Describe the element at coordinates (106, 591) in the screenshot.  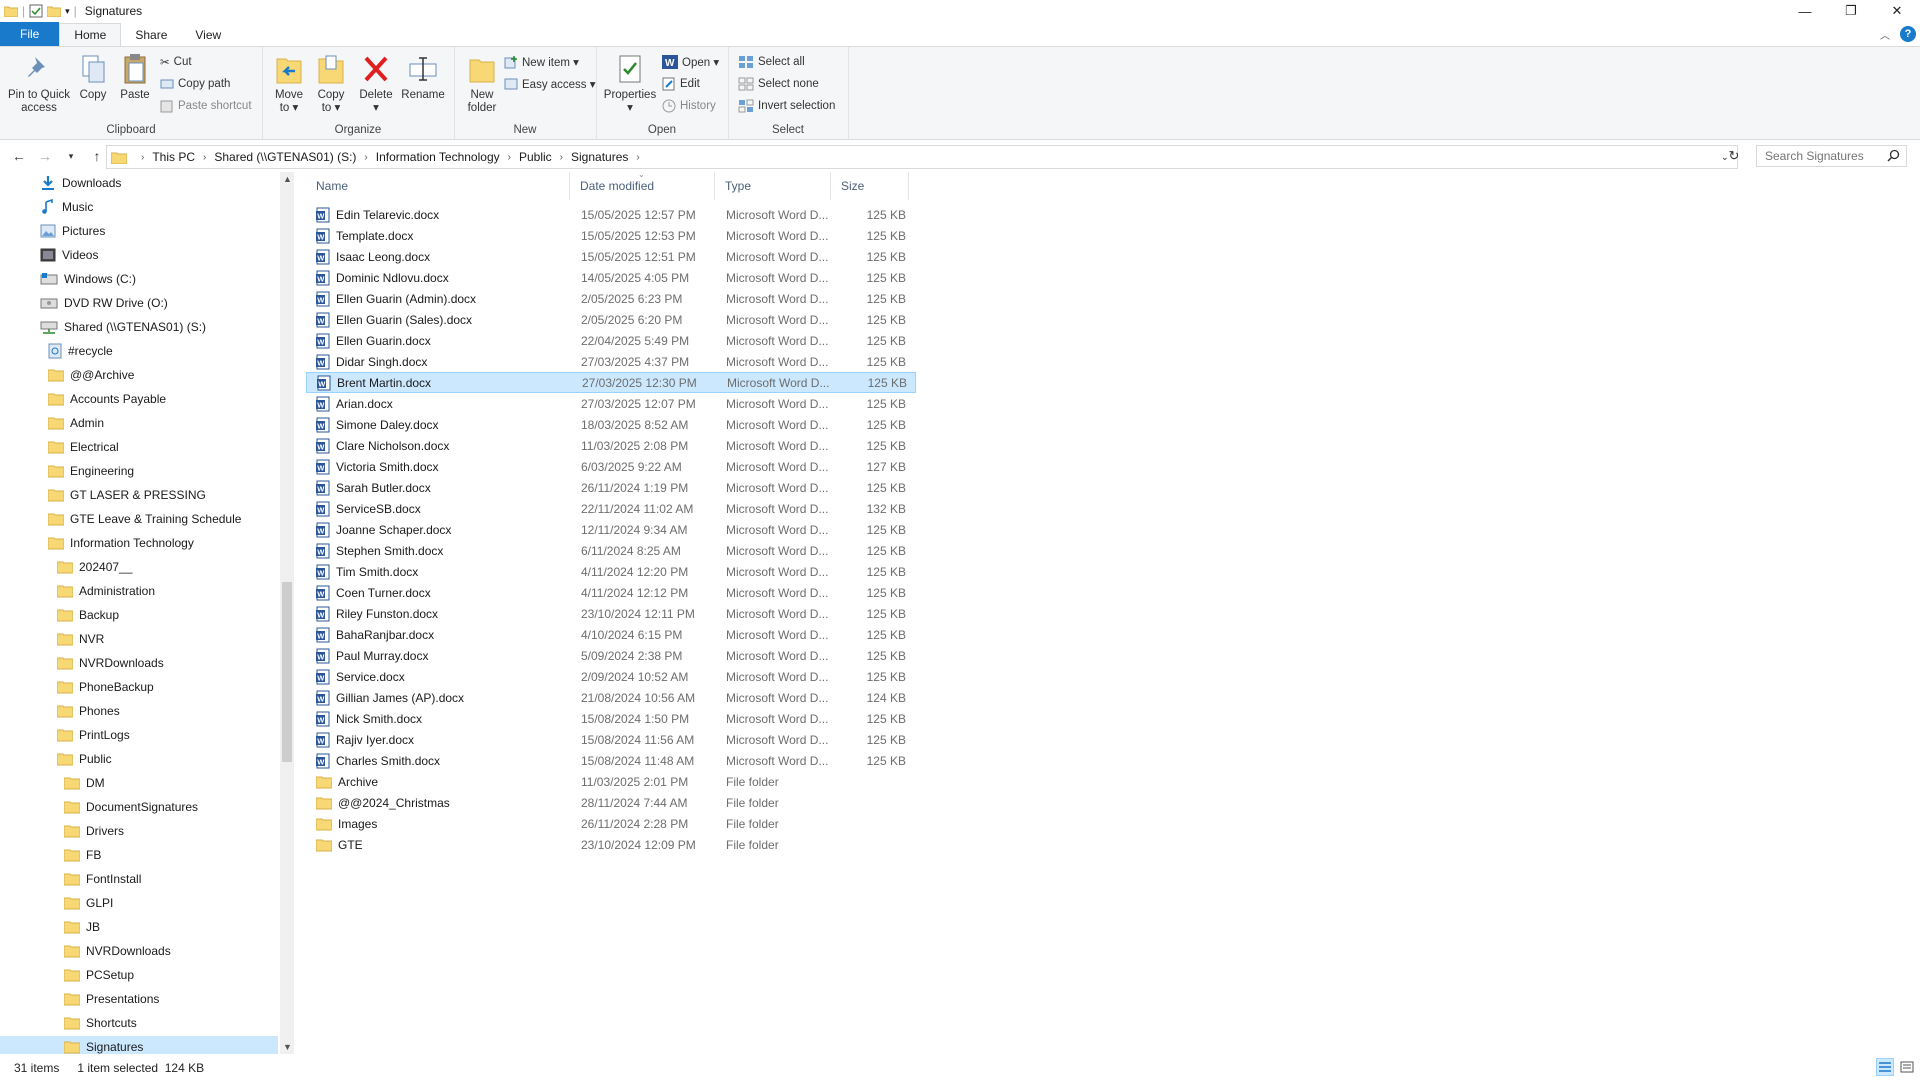
I see `nav-item: Administration` at that location.